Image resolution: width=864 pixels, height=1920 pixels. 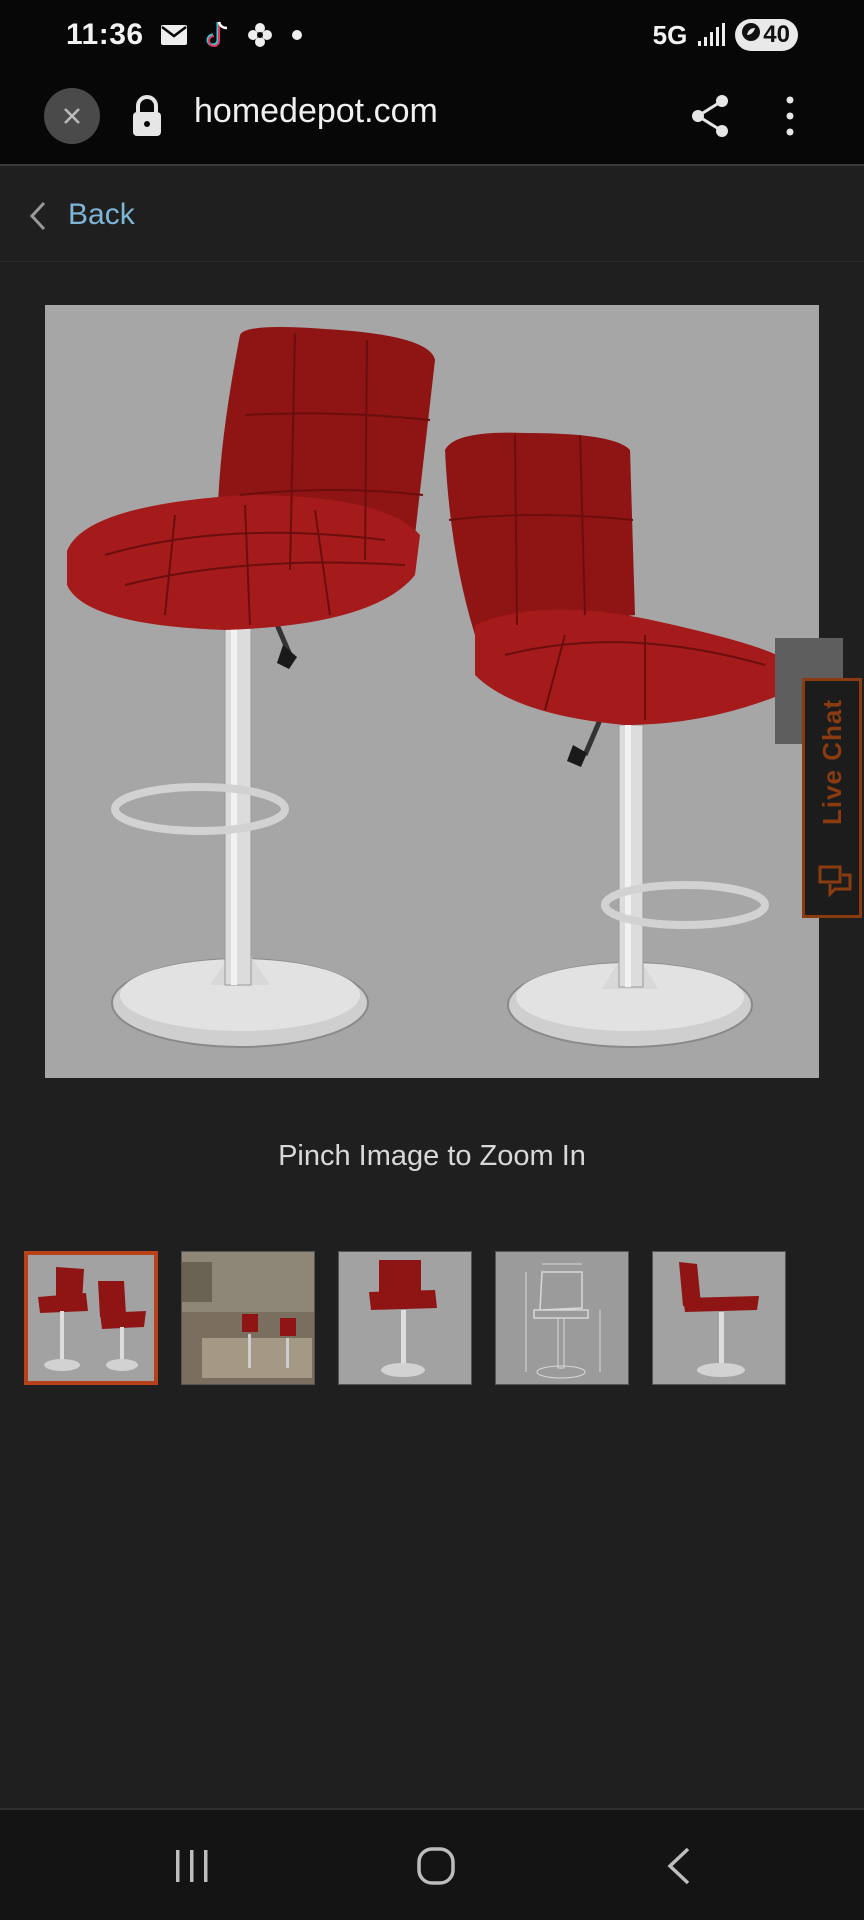 I want to click on signal-icon, so click(x=711, y=35).